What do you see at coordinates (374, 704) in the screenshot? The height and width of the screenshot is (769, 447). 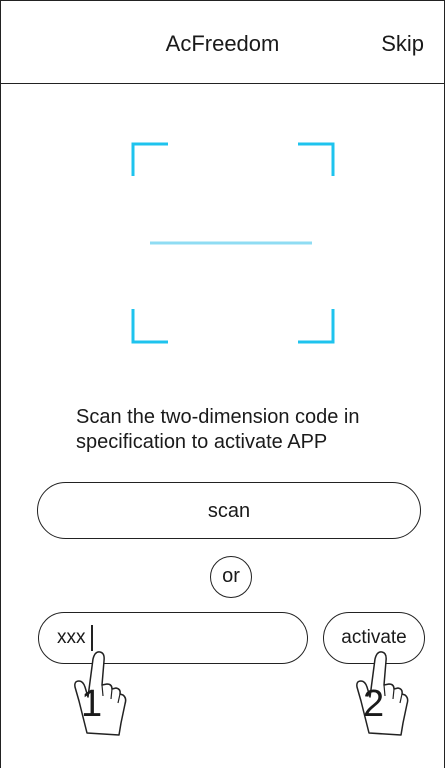 I see `step-number-2: 2` at bounding box center [374, 704].